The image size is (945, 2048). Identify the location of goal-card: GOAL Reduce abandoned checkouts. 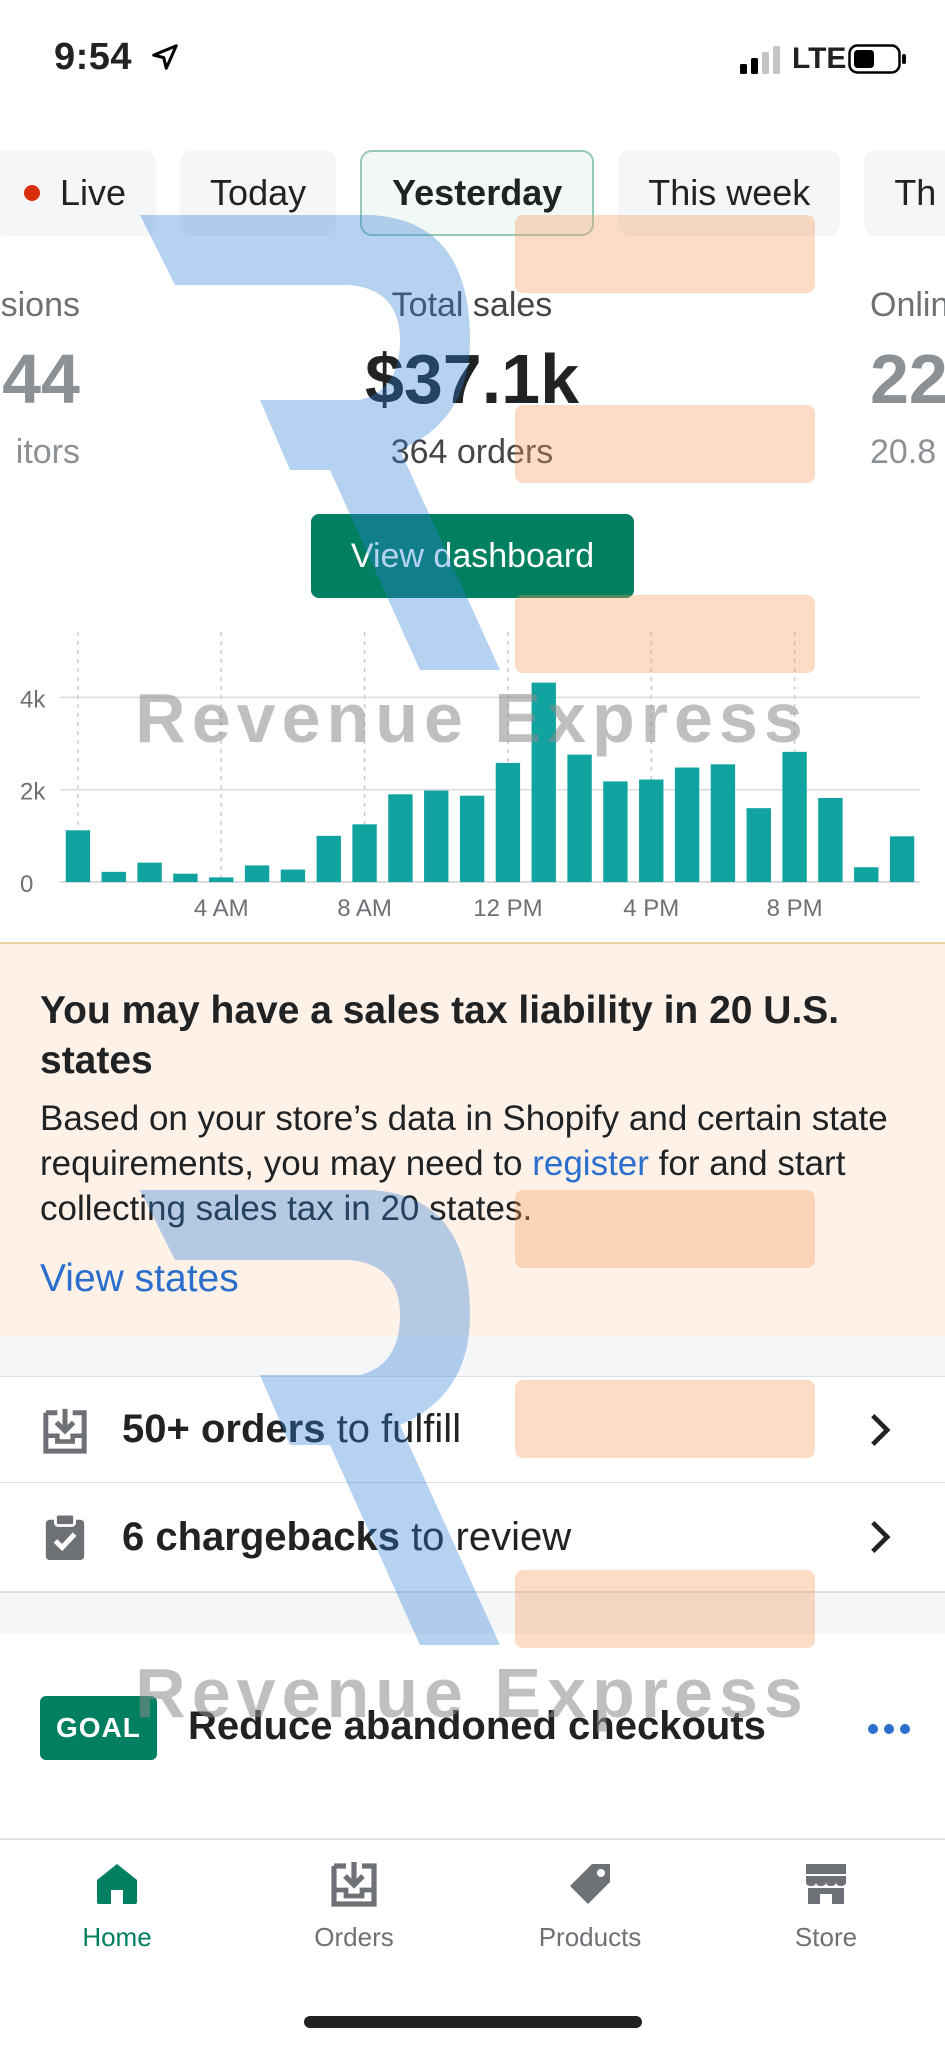
(472, 1729).